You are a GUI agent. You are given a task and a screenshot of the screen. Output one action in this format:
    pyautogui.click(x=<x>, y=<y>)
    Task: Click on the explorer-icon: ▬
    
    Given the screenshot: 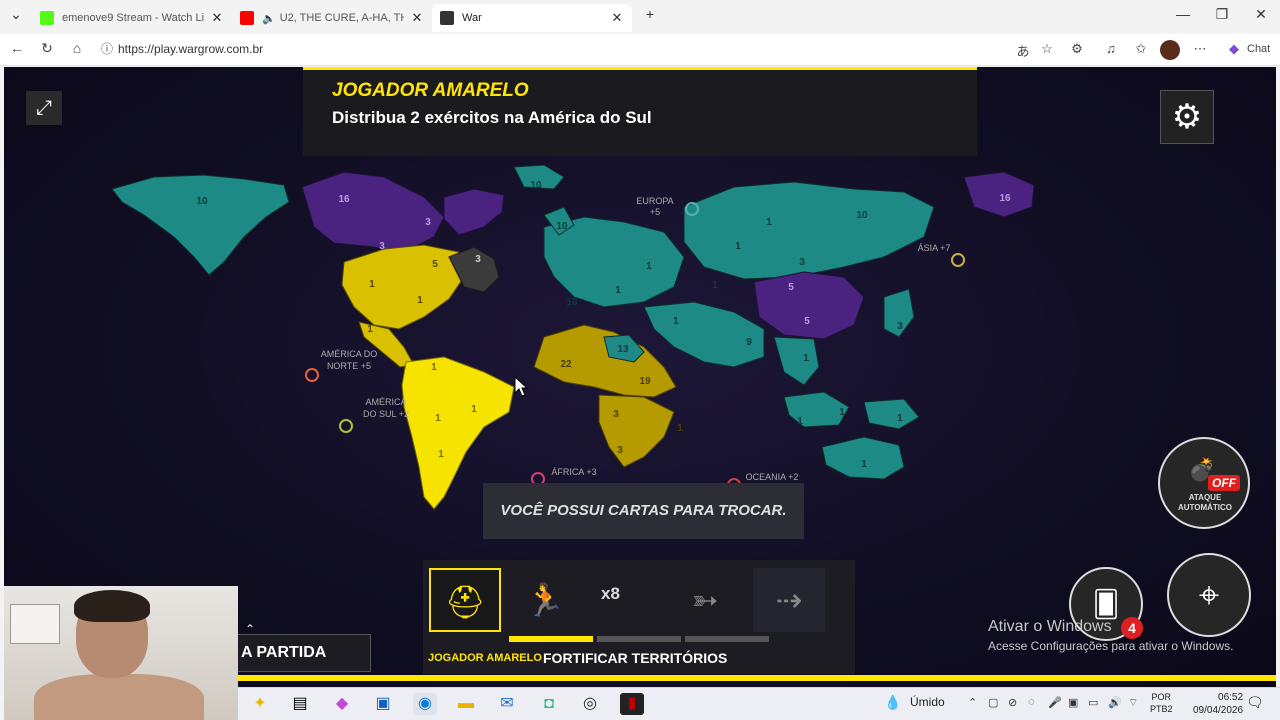 What is the action you would take?
    pyautogui.click(x=466, y=704)
    